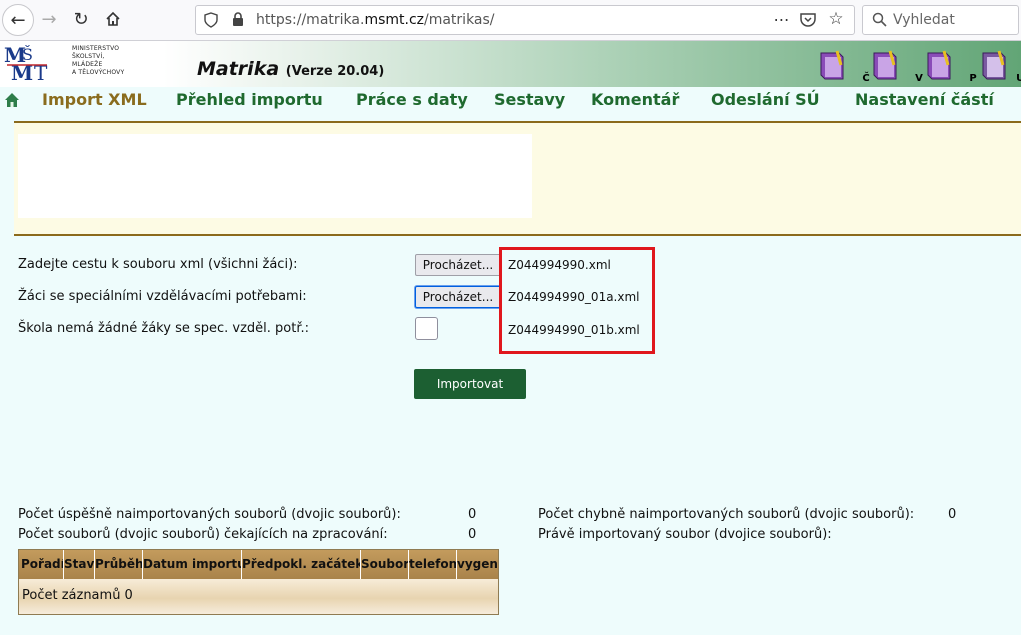  I want to click on menu-komentar: Komentář, so click(635, 99).